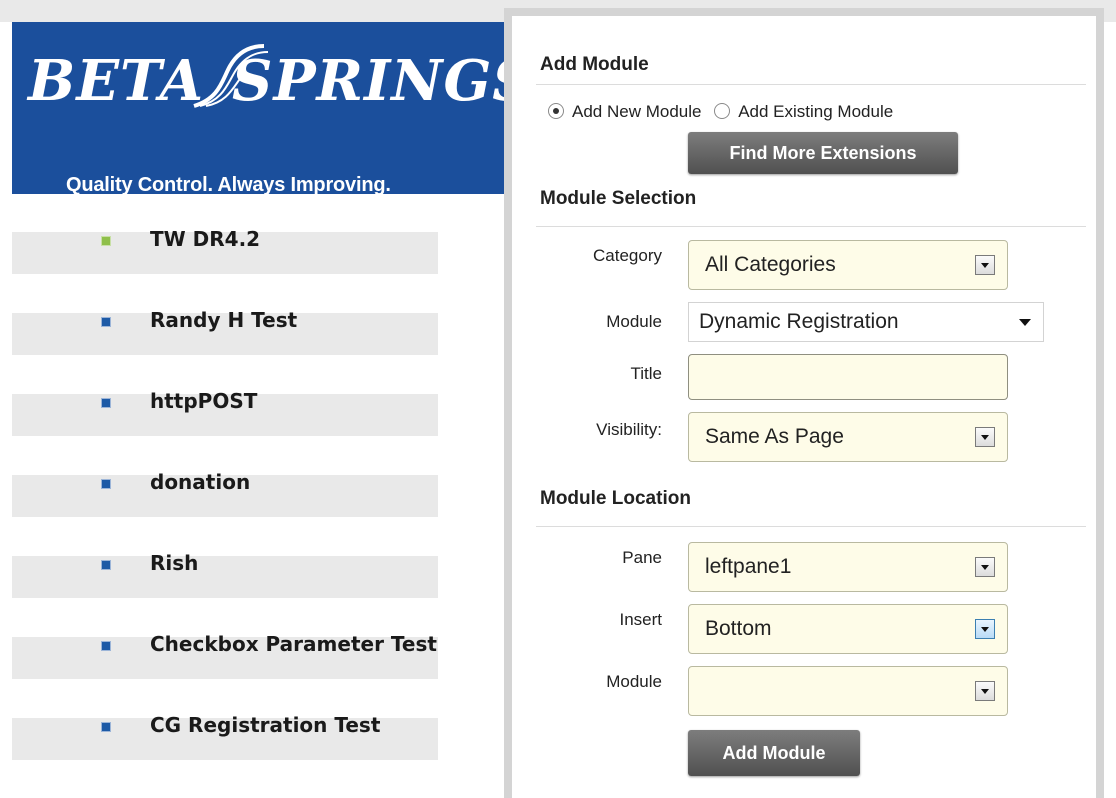 This screenshot has width=1116, height=798. What do you see at coordinates (203, 401) in the screenshot?
I see `nav-item-label: httpPOST` at bounding box center [203, 401].